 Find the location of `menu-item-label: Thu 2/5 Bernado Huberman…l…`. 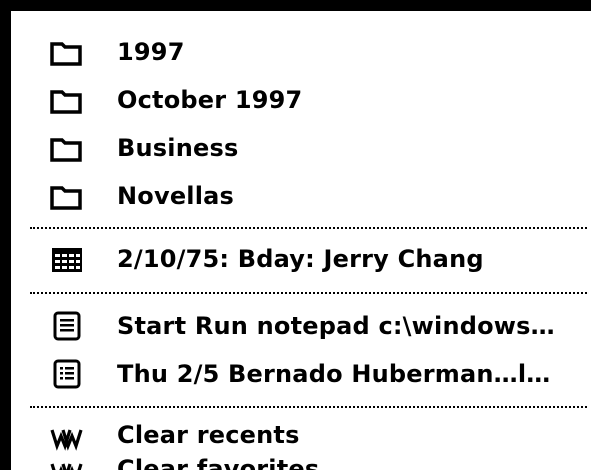

menu-item-label: Thu 2/5 Bernado Huberman…l… is located at coordinates (334, 374).